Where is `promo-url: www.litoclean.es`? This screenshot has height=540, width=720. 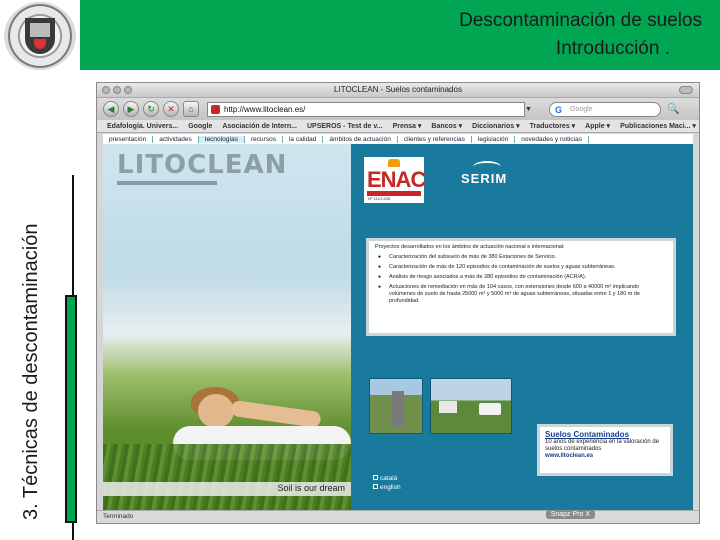
promo-url: www.litoclean.es is located at coordinates (605, 456).